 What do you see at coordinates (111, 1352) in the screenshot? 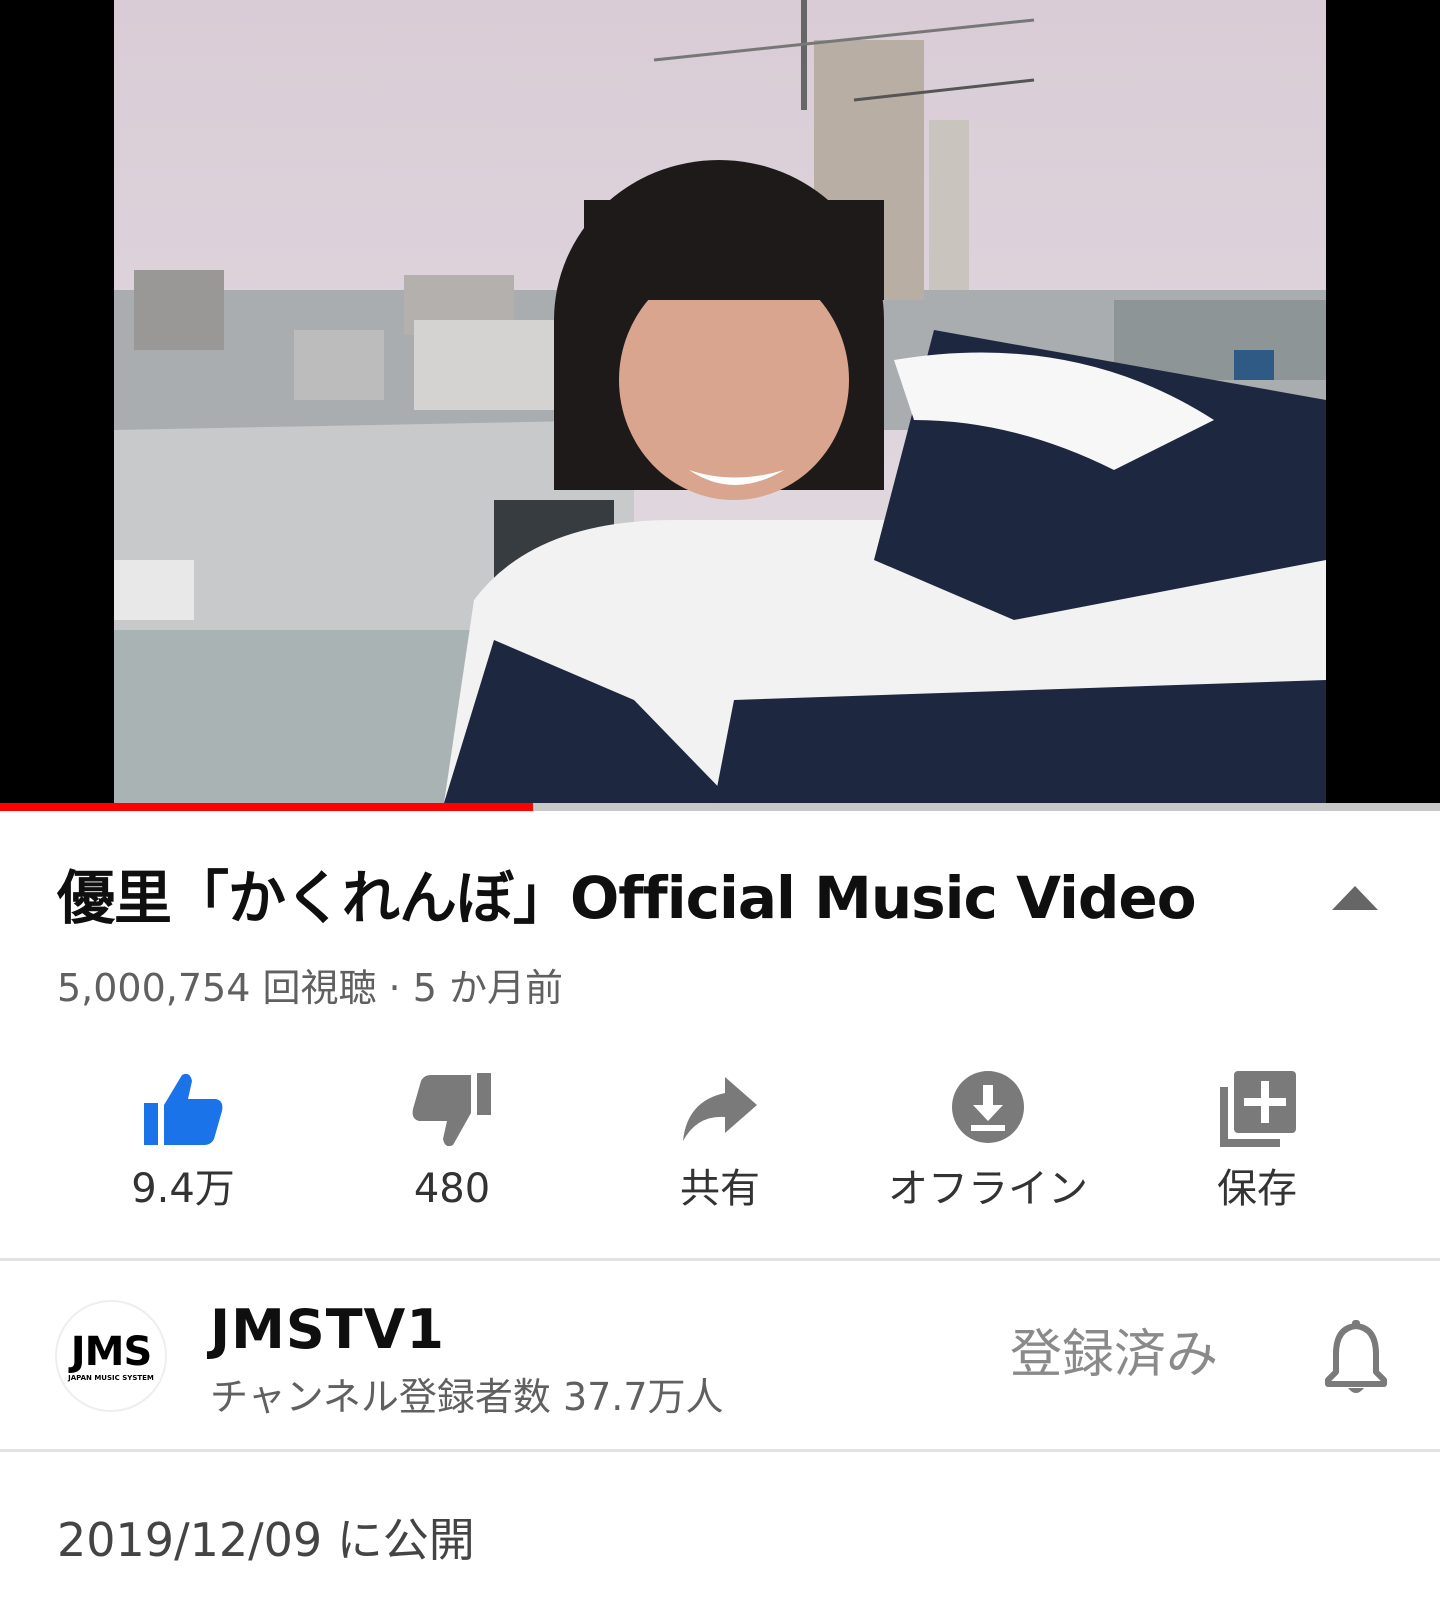
I see `channel-logo-text: JMS` at bounding box center [111, 1352].